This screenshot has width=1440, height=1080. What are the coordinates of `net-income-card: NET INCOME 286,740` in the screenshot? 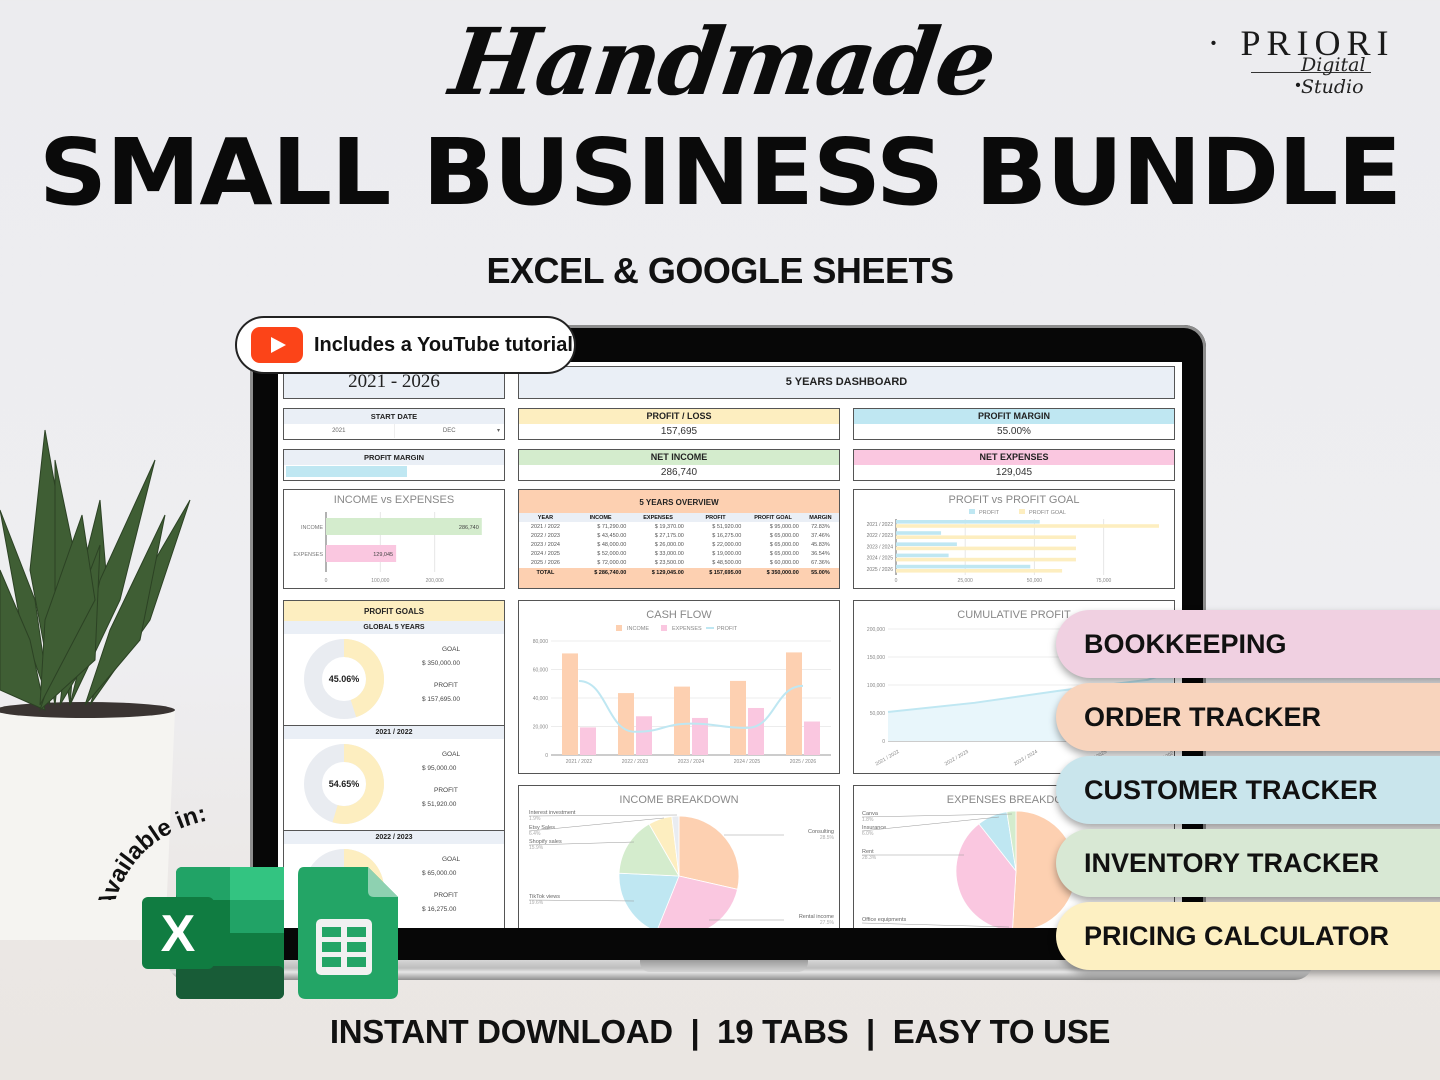 It's located at (679, 465).